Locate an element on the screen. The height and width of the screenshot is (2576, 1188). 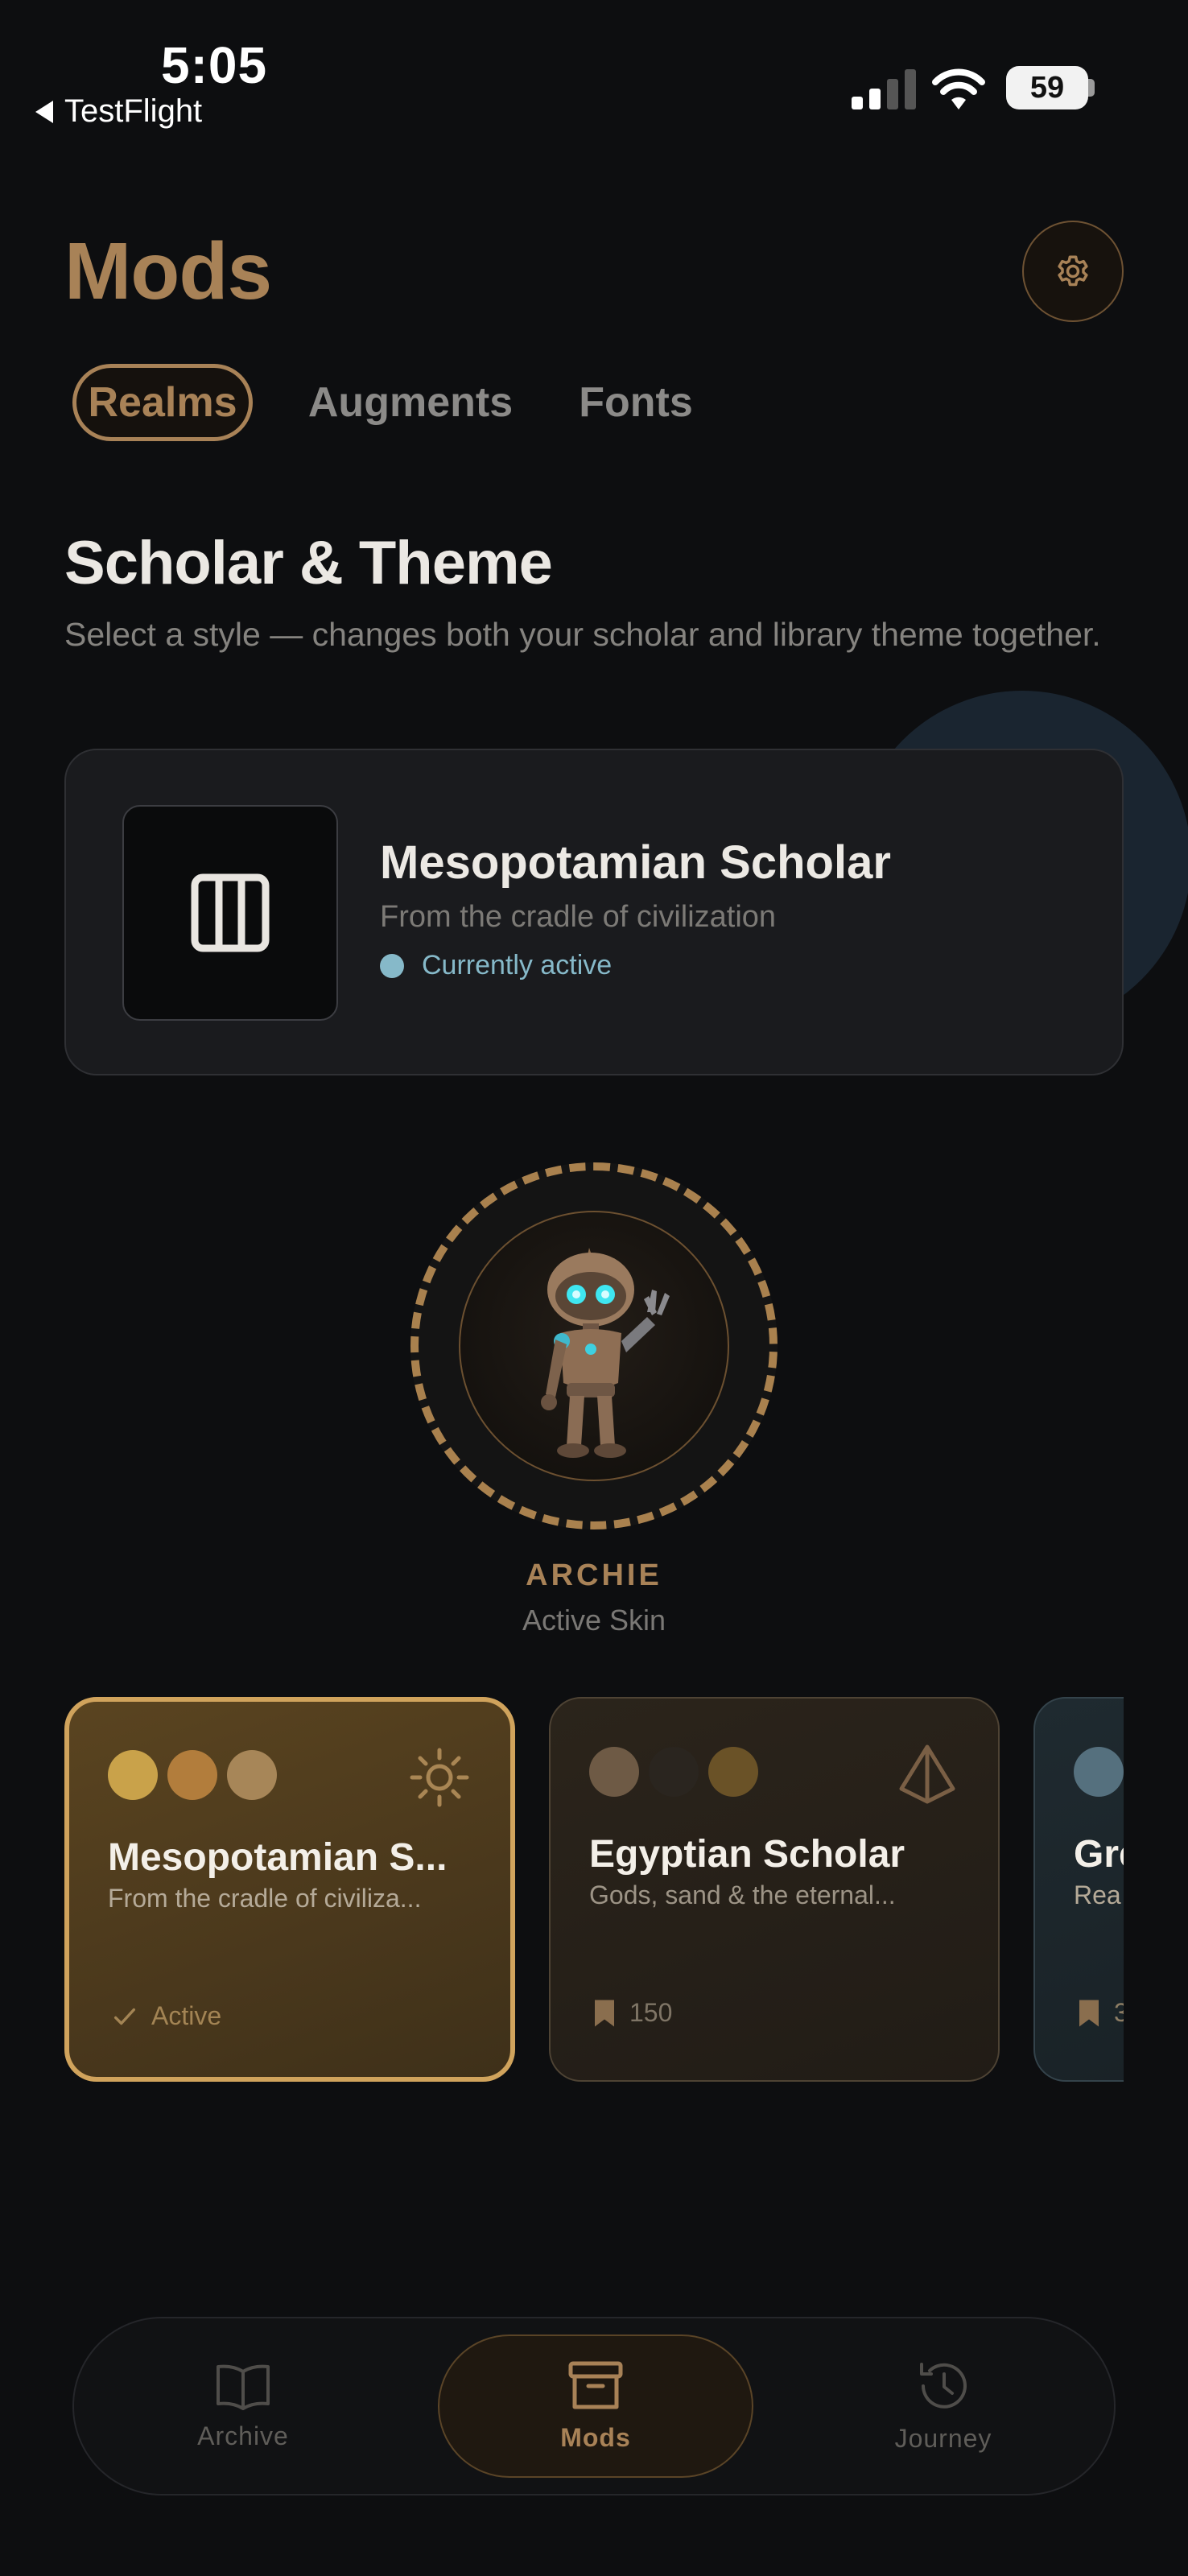
columns-icon is located at coordinates (230, 912).